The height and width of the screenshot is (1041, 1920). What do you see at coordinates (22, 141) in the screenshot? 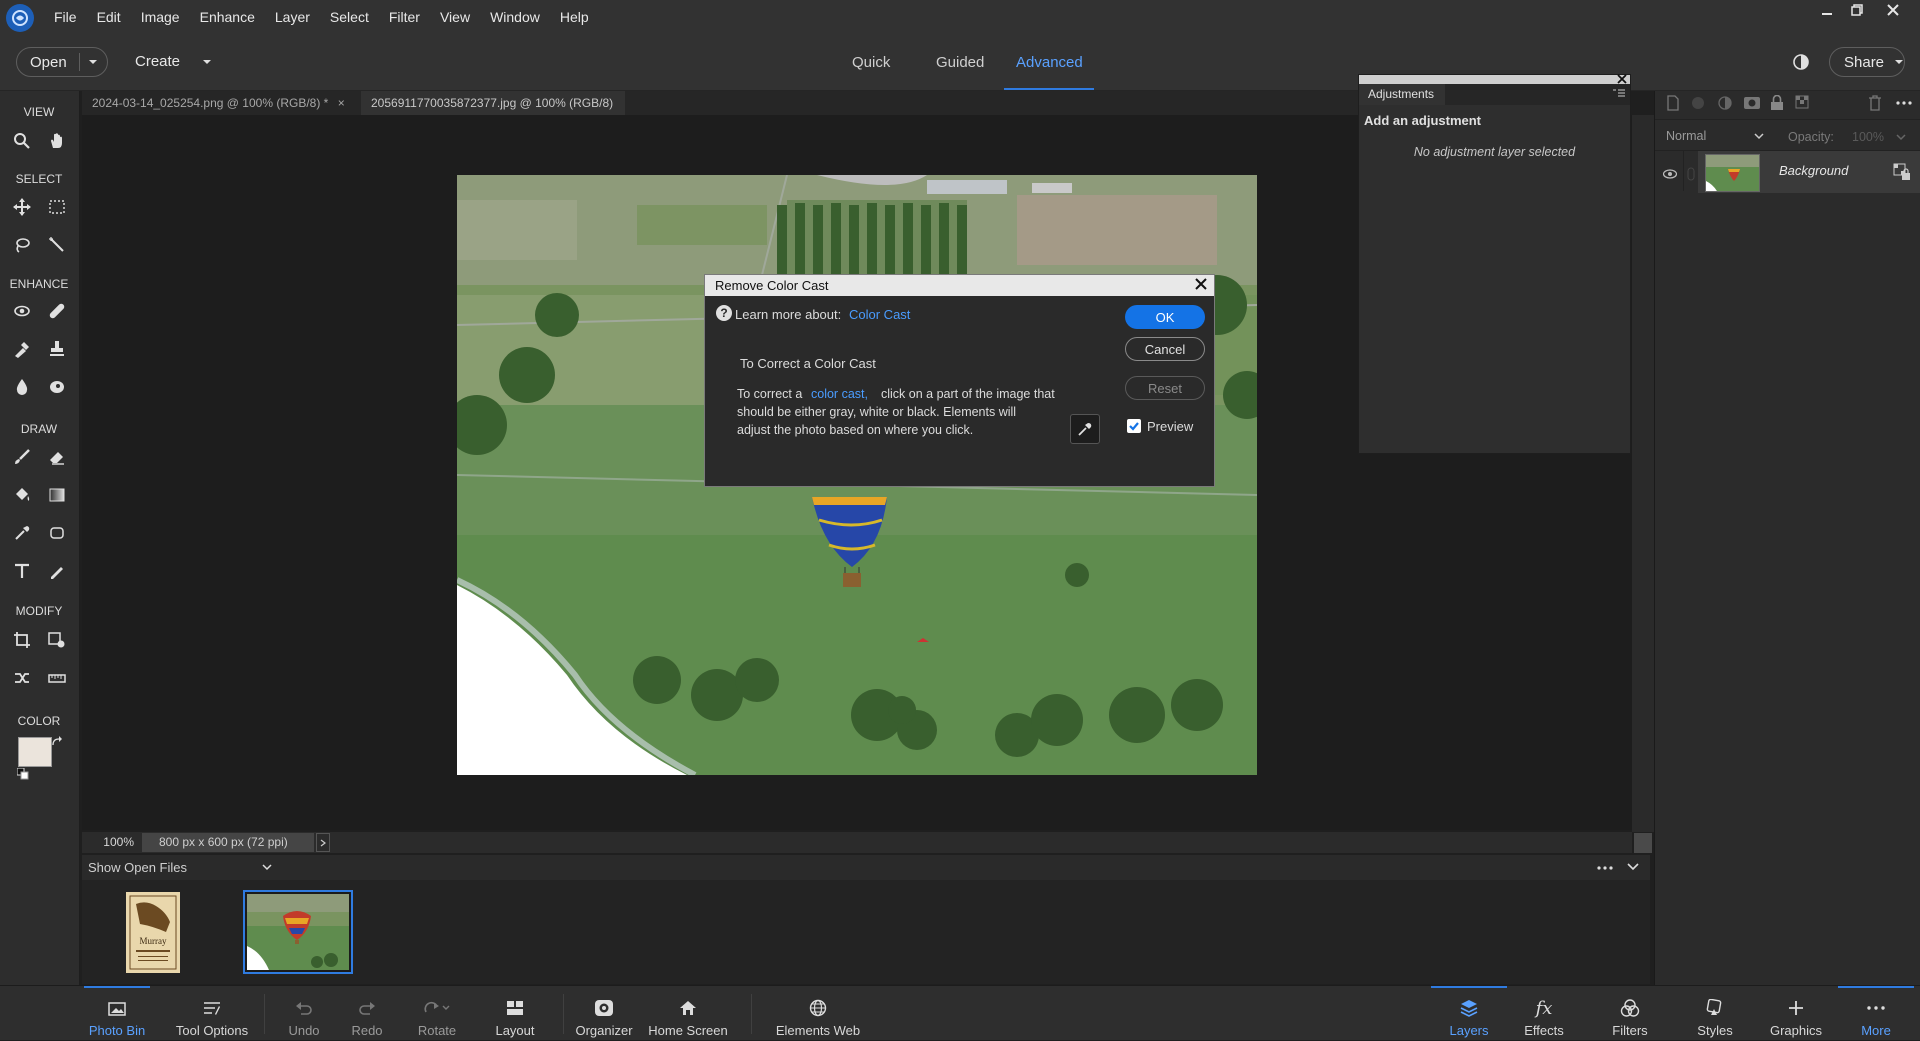
I see `zoom-tool-icon` at bounding box center [22, 141].